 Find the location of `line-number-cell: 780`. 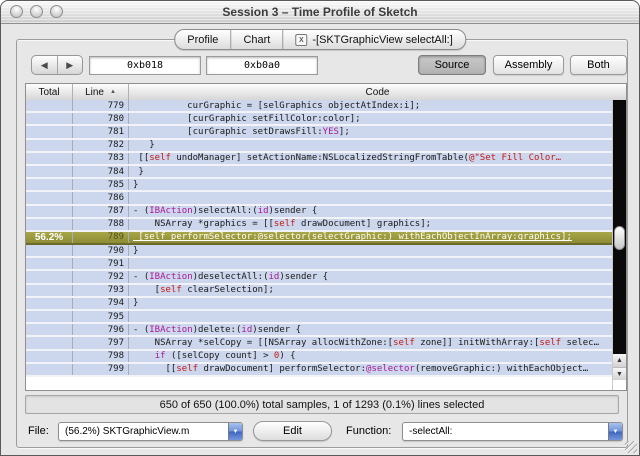

line-number-cell: 780 is located at coordinates (101, 119).